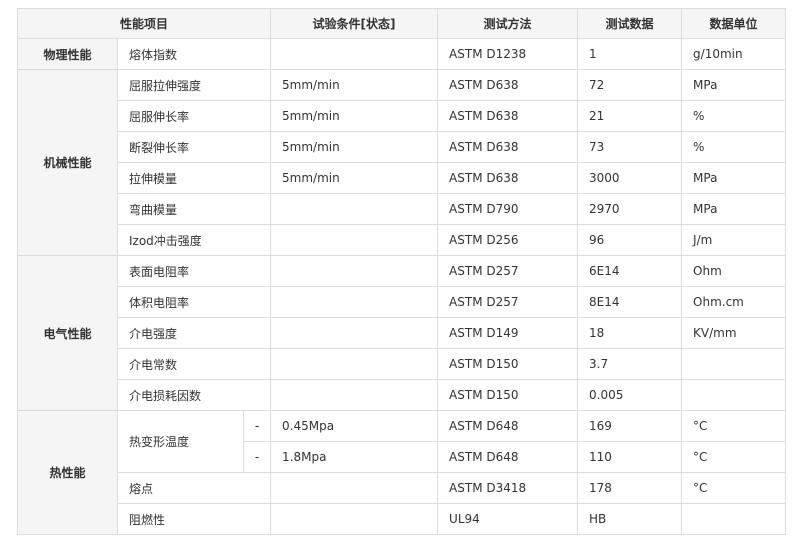 The image size is (800, 544). Describe the element at coordinates (194, 488) in the screenshot. I see `item-cell: 熔点` at that location.